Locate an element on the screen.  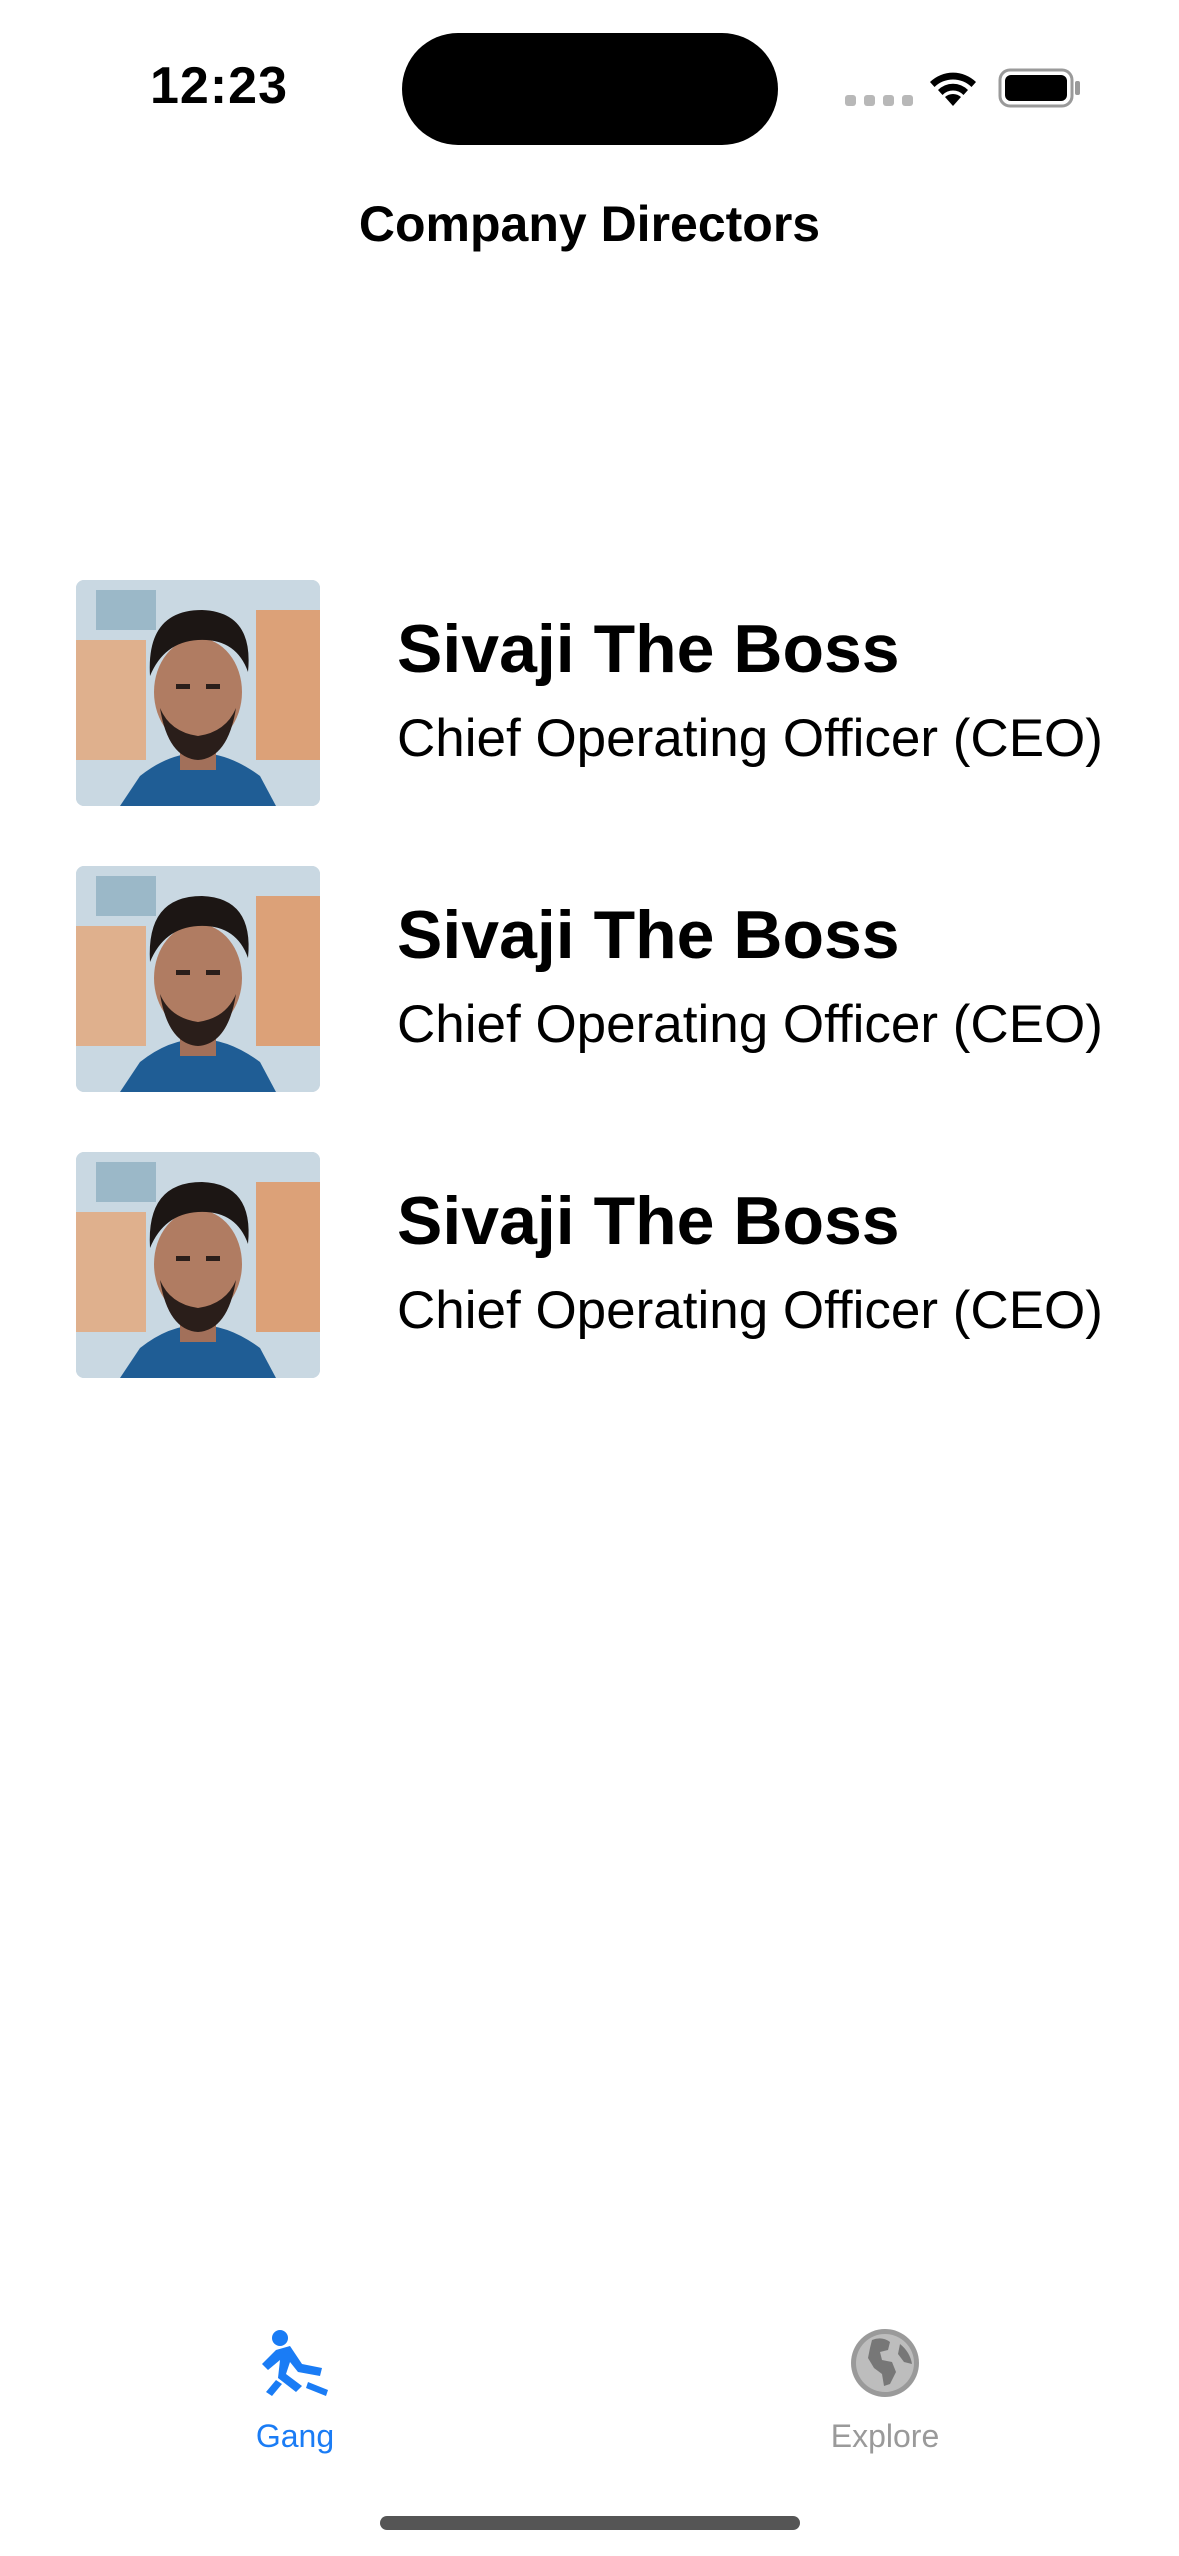
page-title: Company Directors is located at coordinates (589, 224).